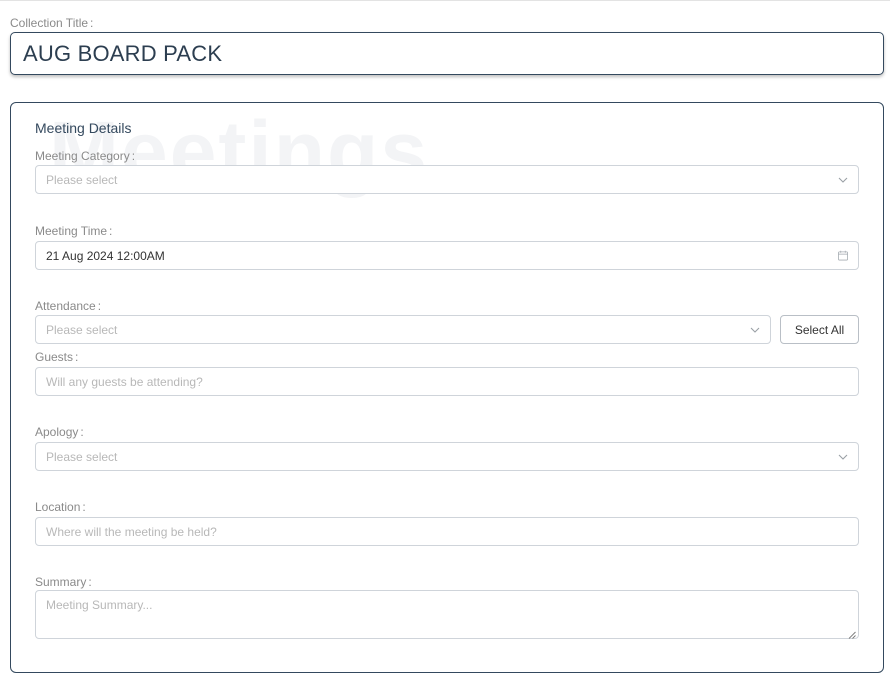 The image size is (890, 678). Describe the element at coordinates (131, 531) in the screenshot. I see `location-placeholder: Where will the meeting be held?` at that location.